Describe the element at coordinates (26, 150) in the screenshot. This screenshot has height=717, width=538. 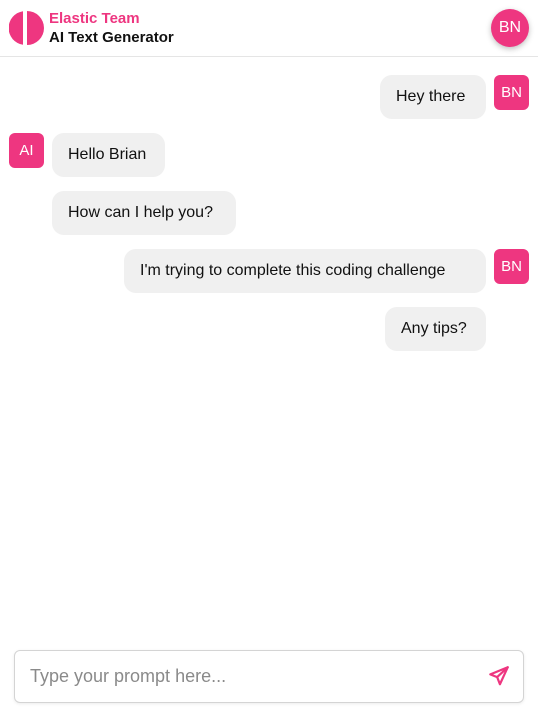
I see `ai-avatar: AI` at that location.